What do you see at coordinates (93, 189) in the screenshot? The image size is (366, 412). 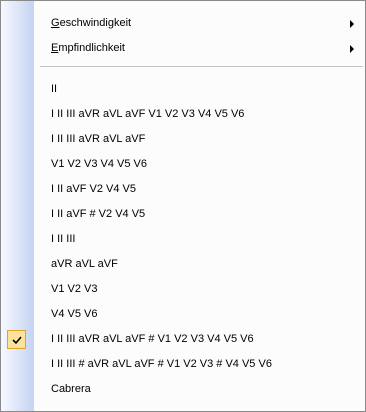 I see `menu-item-label: I II aVF V2 V4 V5` at bounding box center [93, 189].